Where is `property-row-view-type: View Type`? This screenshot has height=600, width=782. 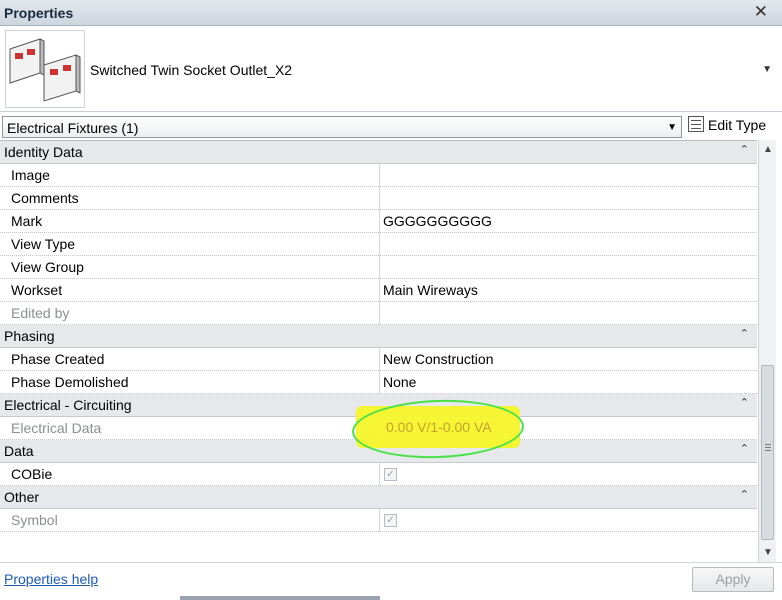
property-row-view-type: View Type is located at coordinates (378, 244).